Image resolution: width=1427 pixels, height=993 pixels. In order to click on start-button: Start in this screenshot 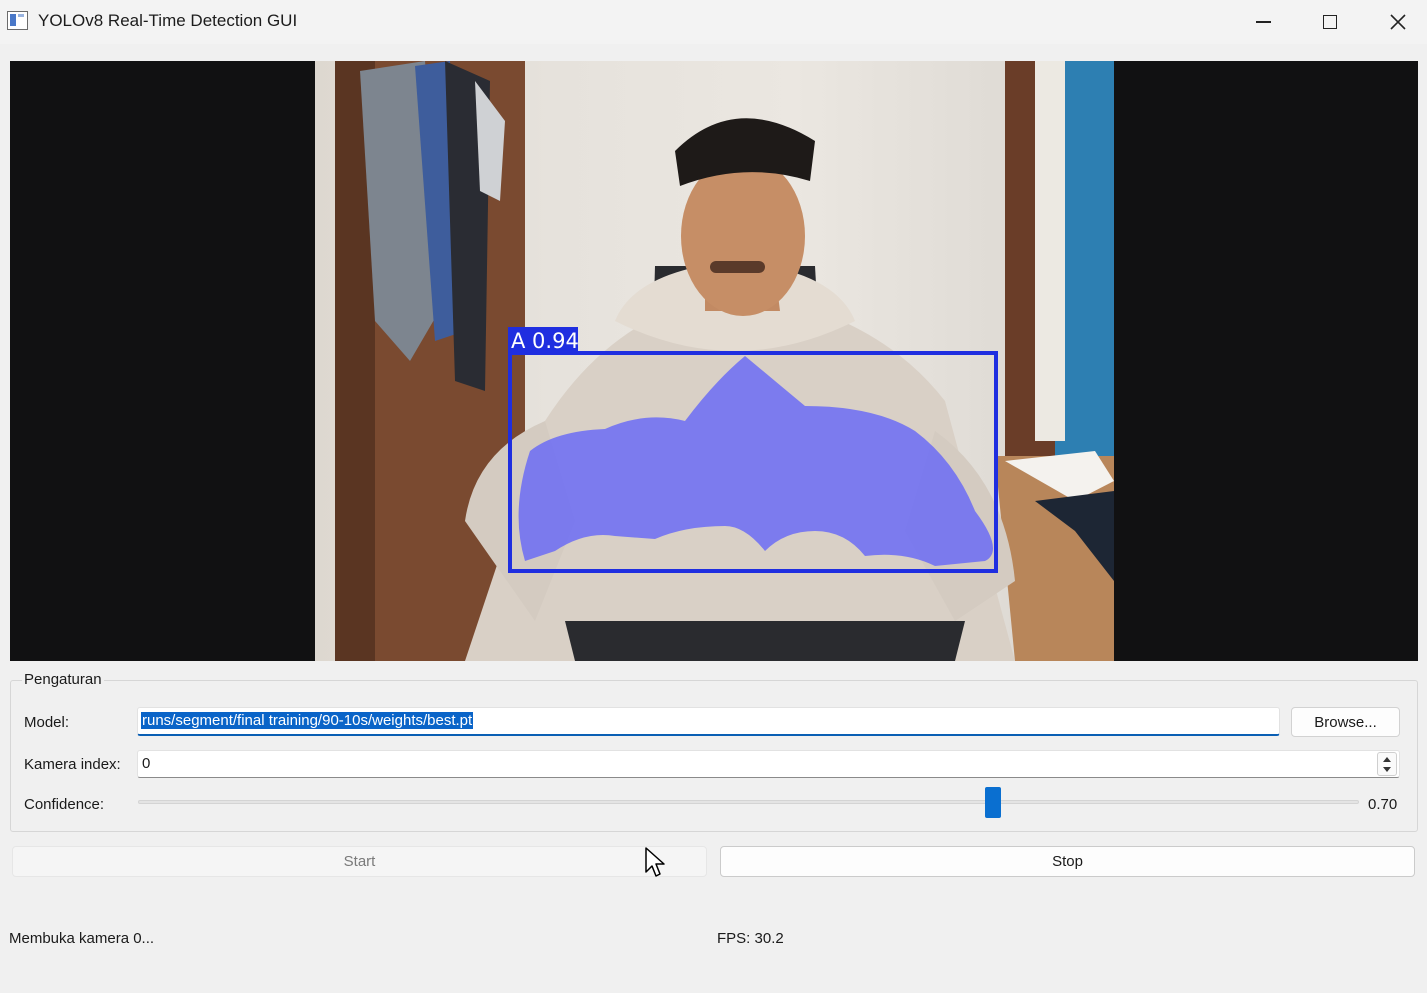, I will do `click(359, 861)`.